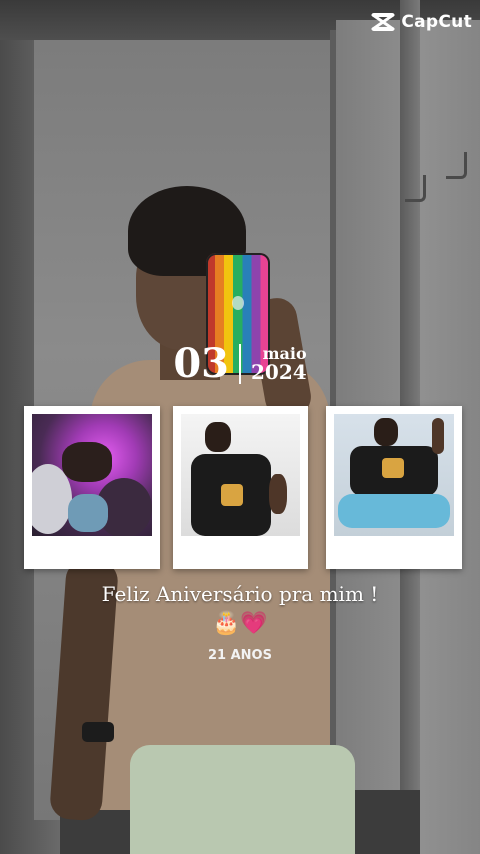  I want to click on cake-heart-emojis: 🎂💗, so click(240, 622).